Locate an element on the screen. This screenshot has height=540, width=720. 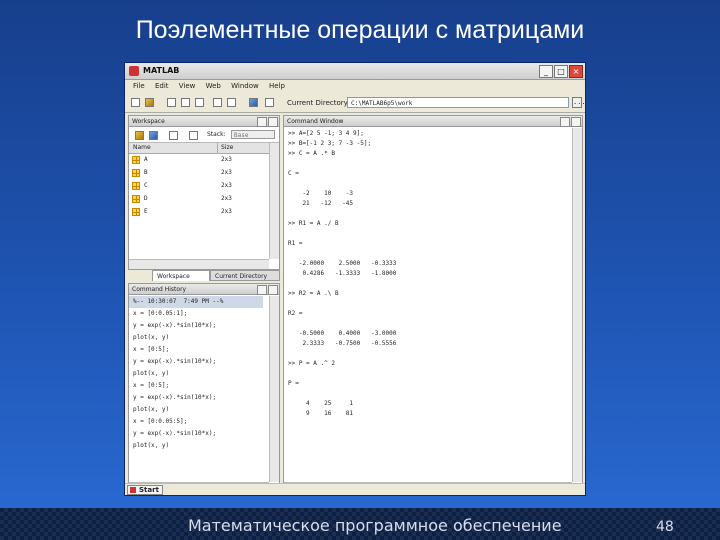
workspace-row: B 2x3 is located at coordinates (199, 173).